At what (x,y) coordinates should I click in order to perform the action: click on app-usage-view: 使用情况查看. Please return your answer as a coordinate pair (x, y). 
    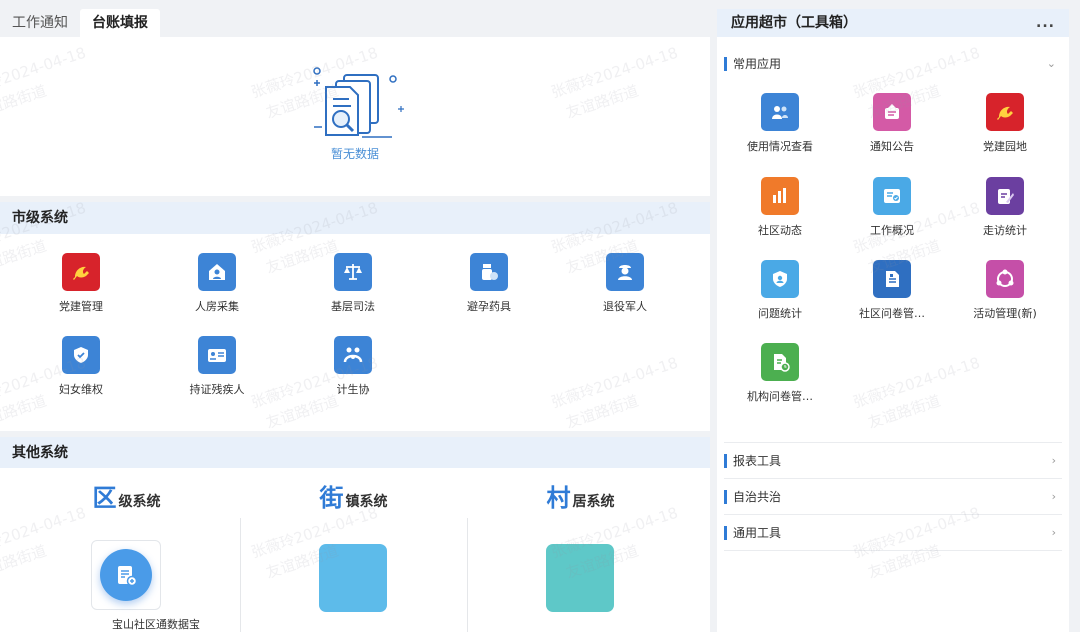
    Looking at the image, I should click on (780, 123).